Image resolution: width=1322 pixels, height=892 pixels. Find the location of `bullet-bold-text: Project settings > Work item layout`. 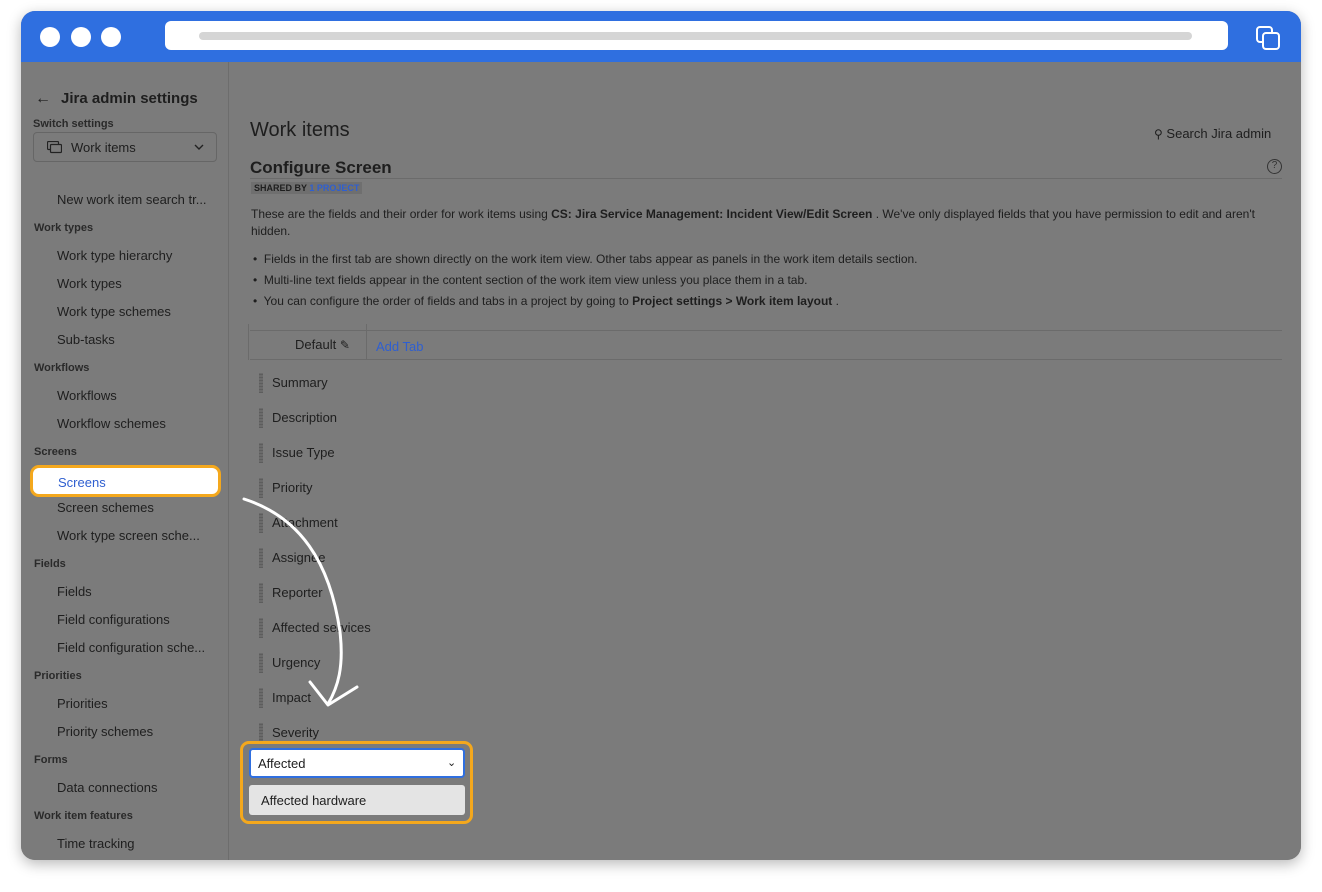

bullet-bold-text: Project settings > Work item layout is located at coordinates (732, 301).